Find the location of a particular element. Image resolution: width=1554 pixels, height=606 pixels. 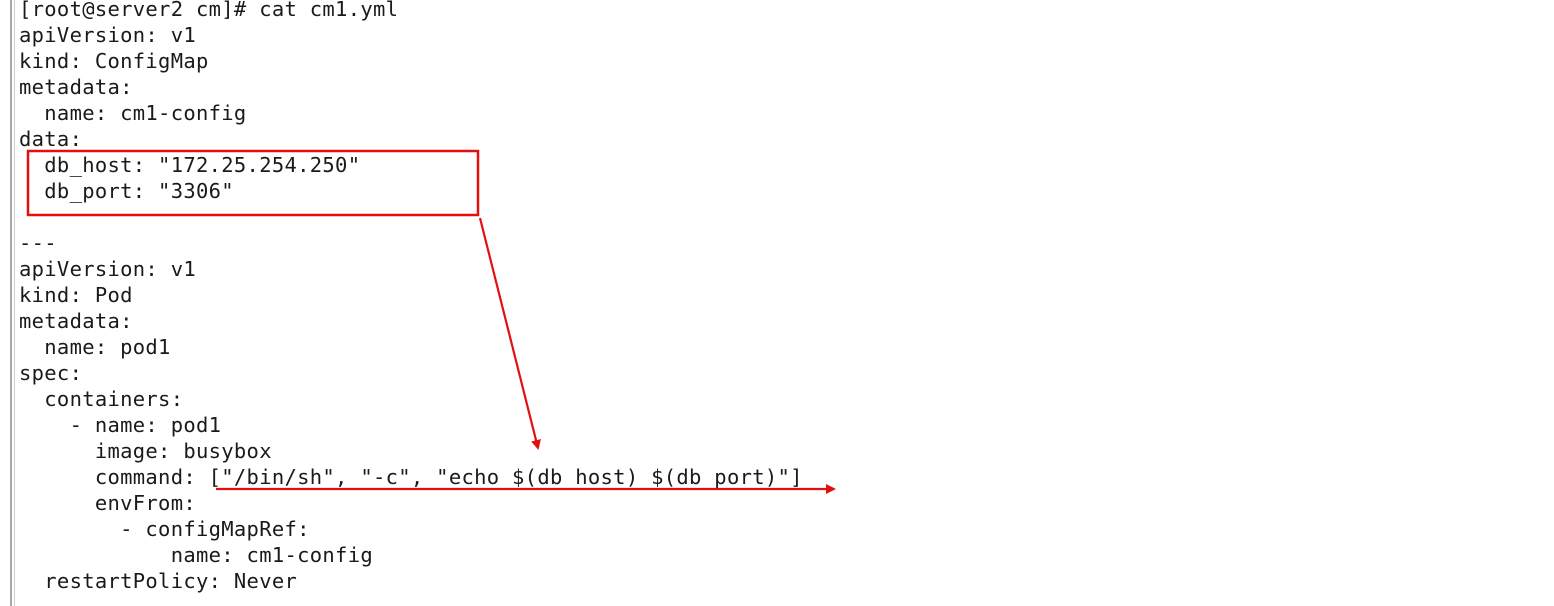

terminal-line: image: busybox is located at coordinates (145, 451).